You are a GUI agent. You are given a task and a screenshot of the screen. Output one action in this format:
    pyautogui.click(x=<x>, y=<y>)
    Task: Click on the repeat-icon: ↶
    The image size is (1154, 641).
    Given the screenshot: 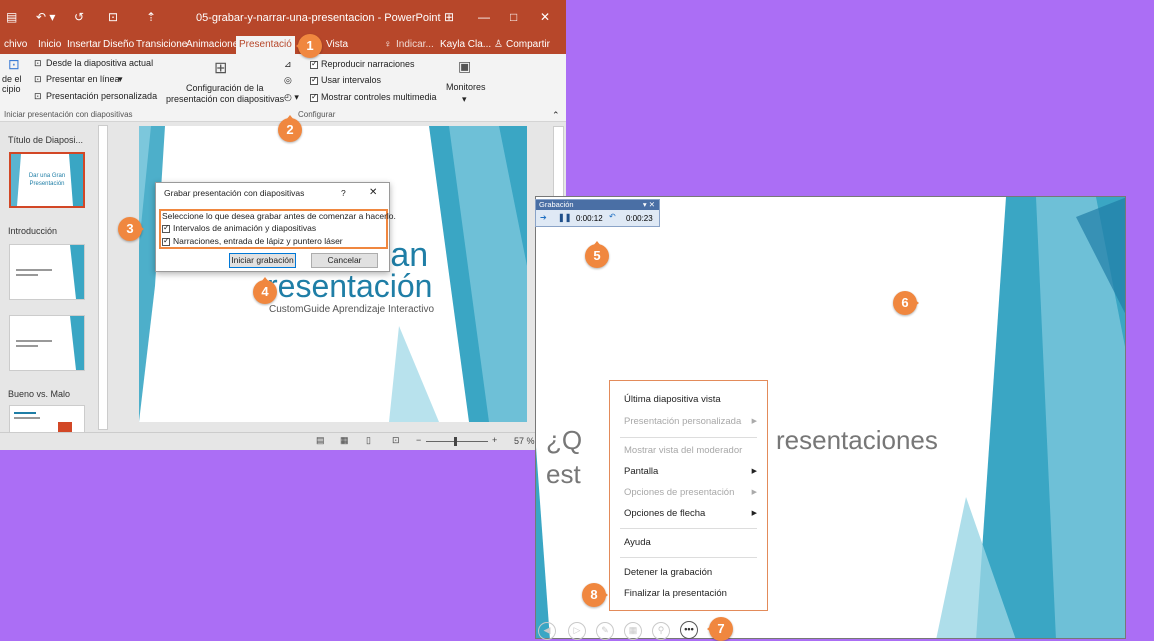 What is the action you would take?
    pyautogui.click(x=612, y=216)
    